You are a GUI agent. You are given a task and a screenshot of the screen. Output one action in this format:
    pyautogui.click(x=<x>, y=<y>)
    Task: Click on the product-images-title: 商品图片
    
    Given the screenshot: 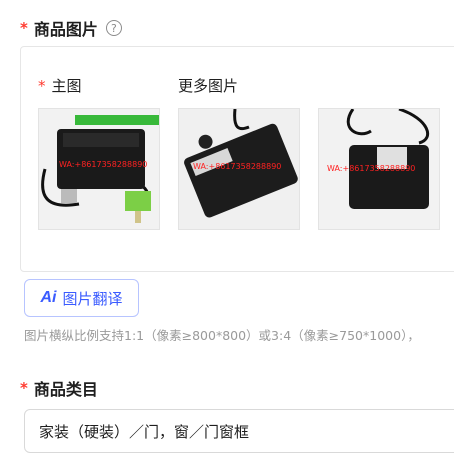 What is the action you would take?
    pyautogui.click(x=65, y=29)
    